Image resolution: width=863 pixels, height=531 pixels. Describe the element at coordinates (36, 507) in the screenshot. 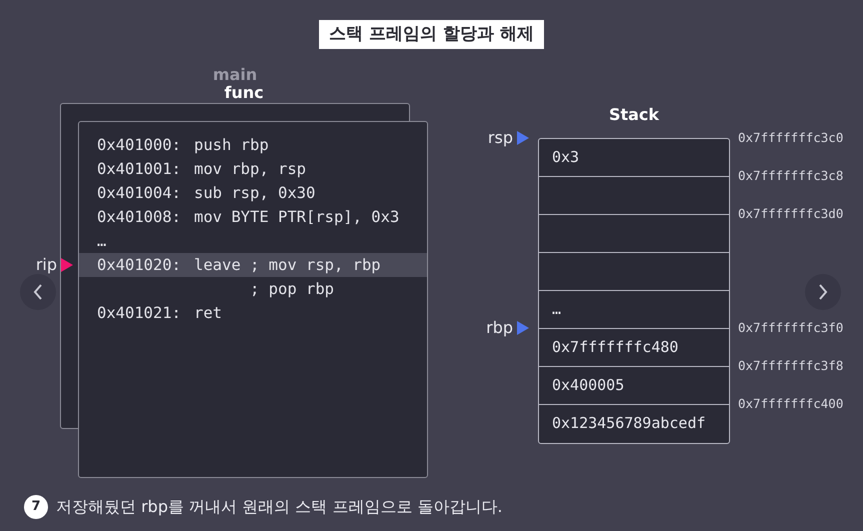

I see `step-number: 7` at that location.